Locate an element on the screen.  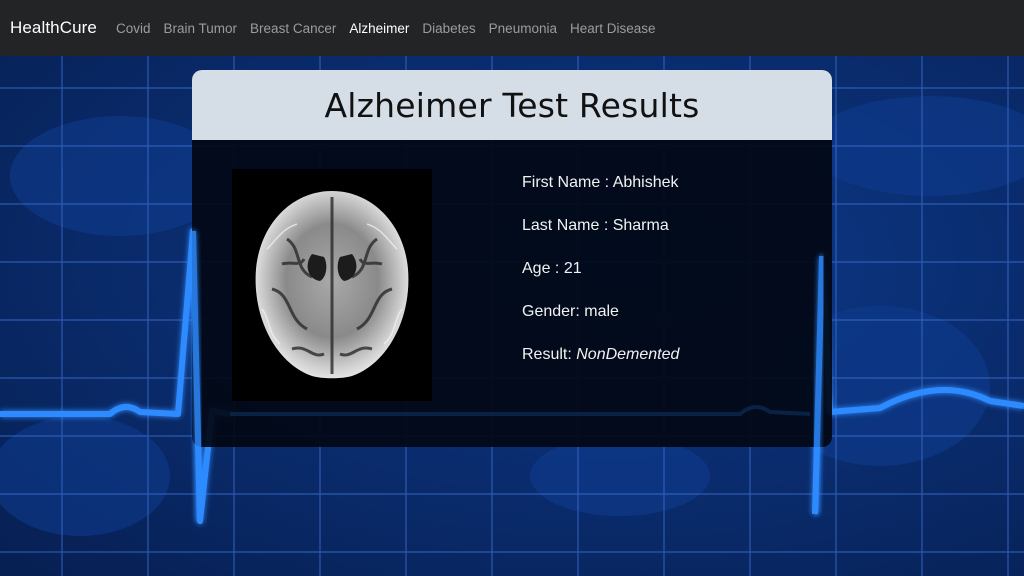
first-name-label: First Name : is located at coordinates (567, 182).